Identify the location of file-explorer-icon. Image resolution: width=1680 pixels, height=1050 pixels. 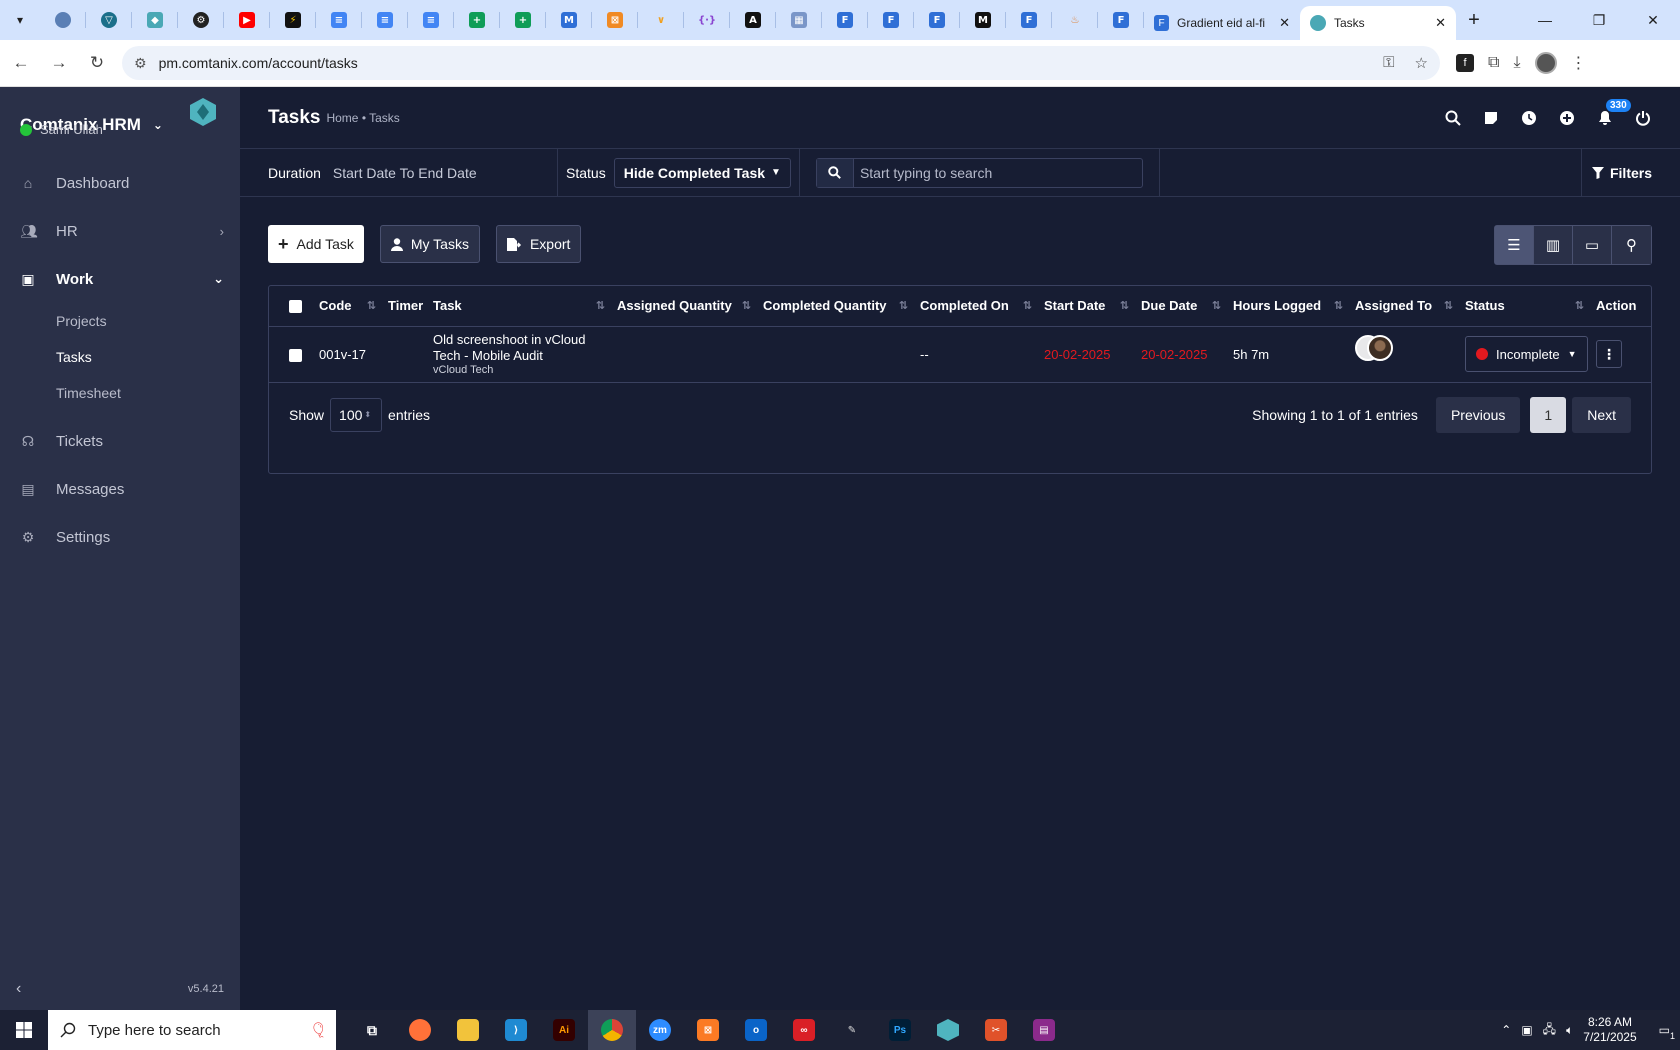
(468, 1030).